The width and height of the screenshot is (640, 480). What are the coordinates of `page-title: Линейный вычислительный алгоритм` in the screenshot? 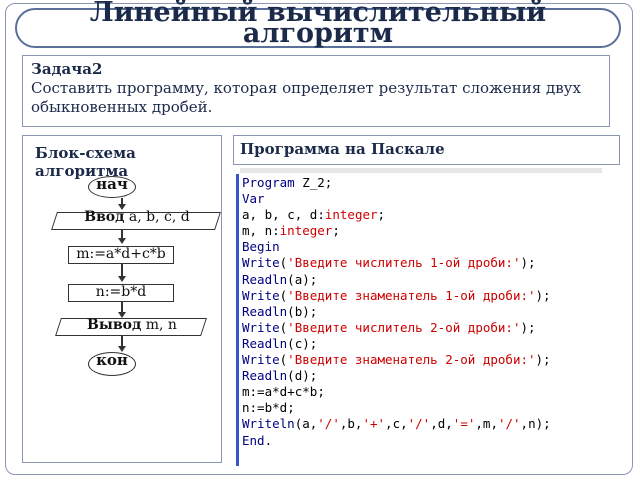 It's located at (318, 24).